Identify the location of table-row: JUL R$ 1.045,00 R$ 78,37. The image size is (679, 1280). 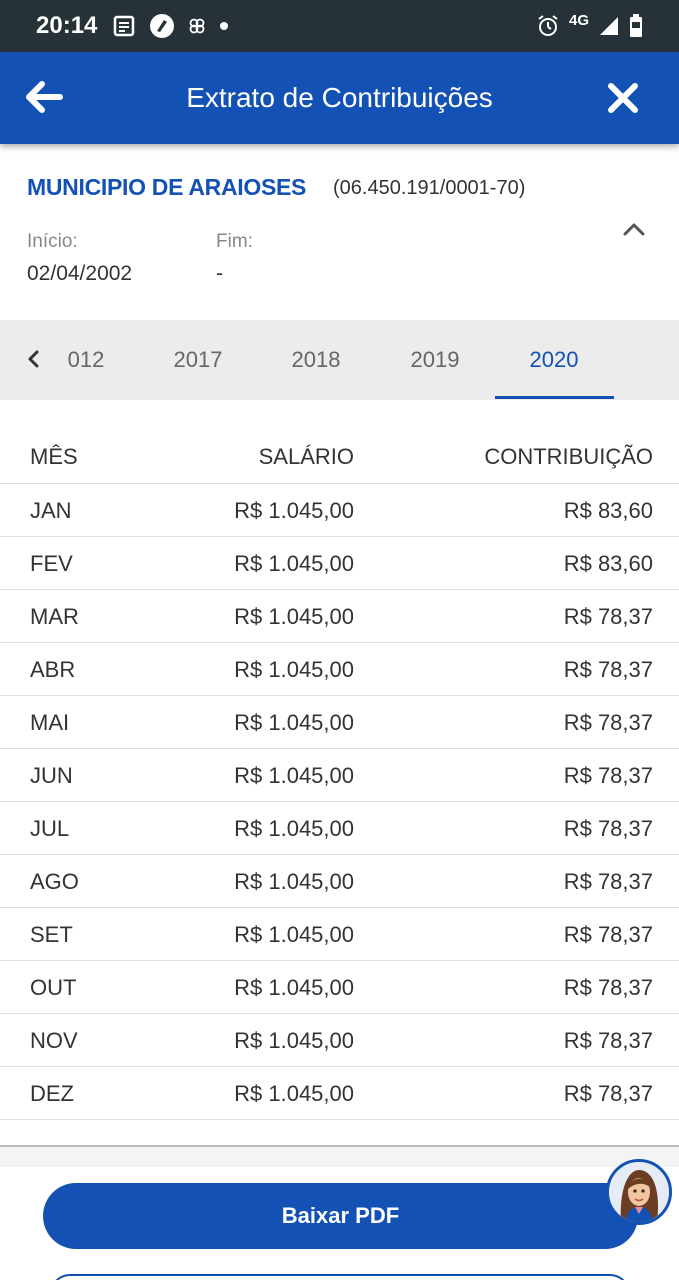
(339, 828).